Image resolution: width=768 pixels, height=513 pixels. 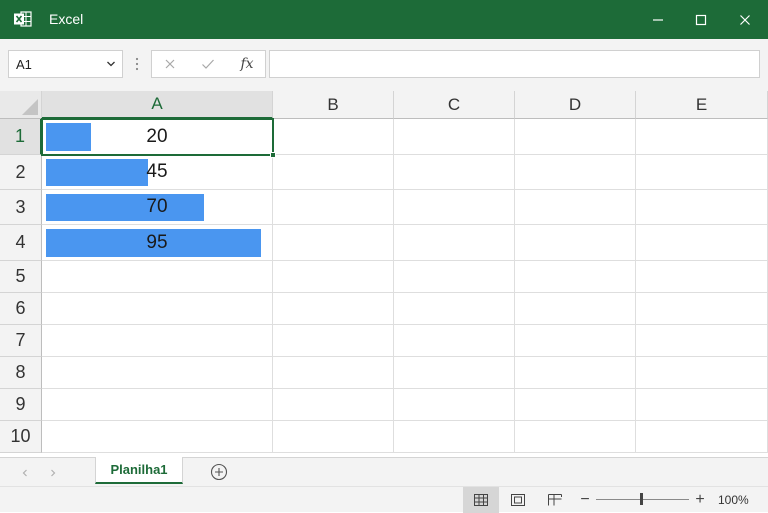 I want to click on minimize-button, so click(x=658, y=19).